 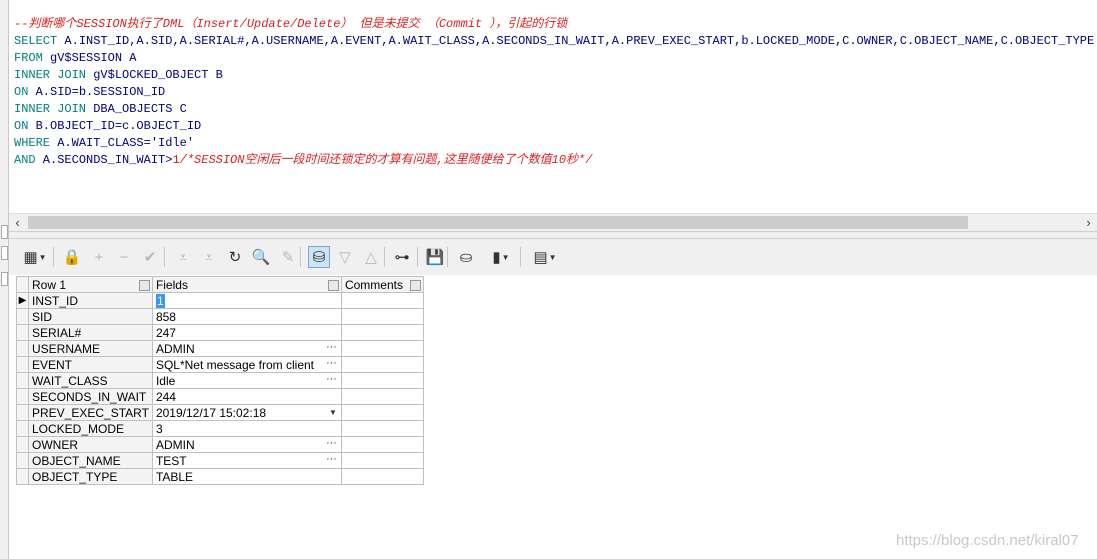 I want to click on scrollbar-thumb, so click(x=498, y=222).